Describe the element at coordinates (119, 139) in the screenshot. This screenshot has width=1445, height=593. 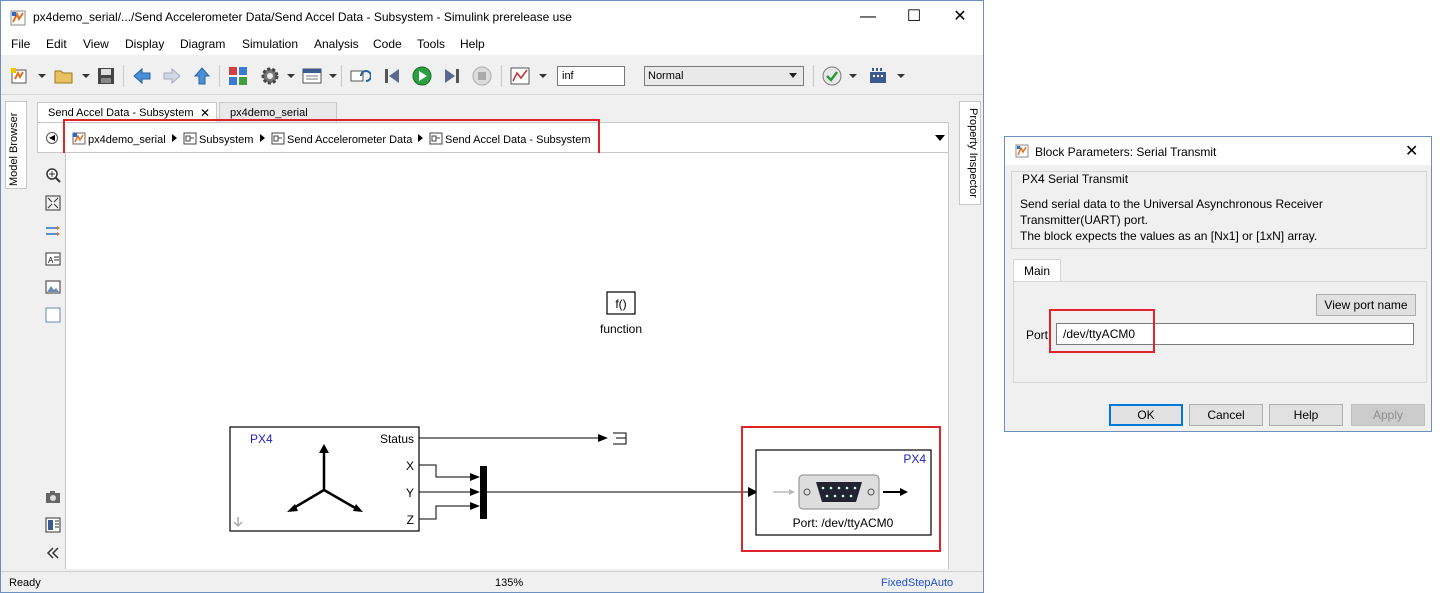
I see `breadcrumb-px4demo-serial: px4demo_serial` at that location.